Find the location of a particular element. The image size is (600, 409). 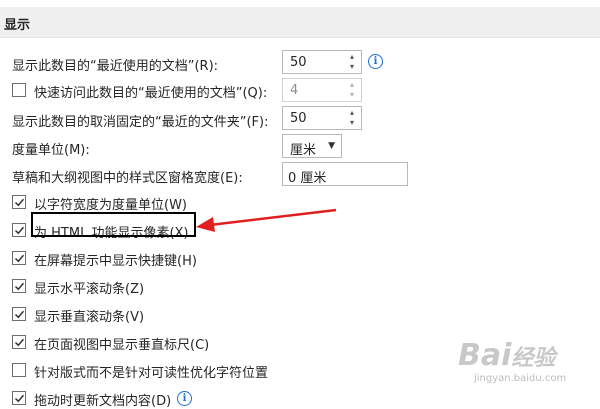

option-label: 针对版式而不是针对可读性优化字符位置 is located at coordinates (151, 373).